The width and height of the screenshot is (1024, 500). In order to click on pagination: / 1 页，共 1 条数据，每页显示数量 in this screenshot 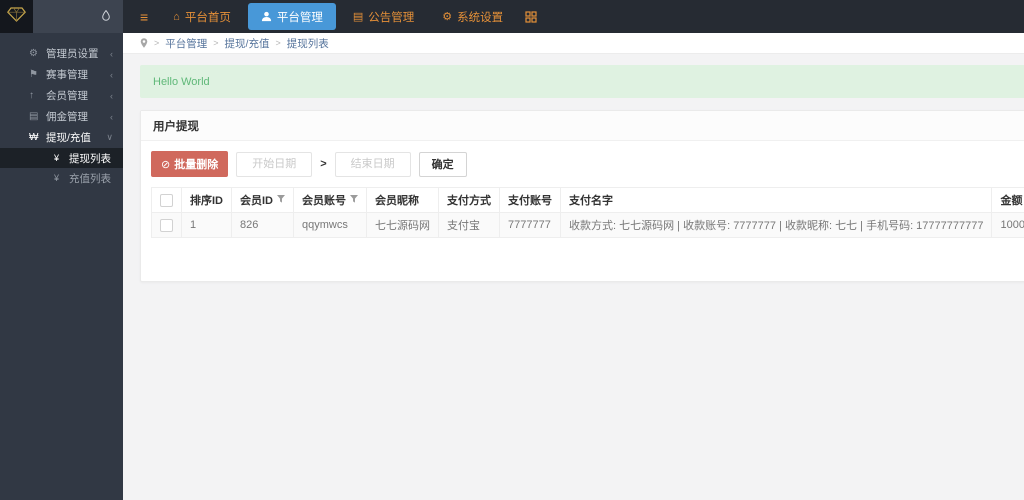, I will do `click(587, 259)`.